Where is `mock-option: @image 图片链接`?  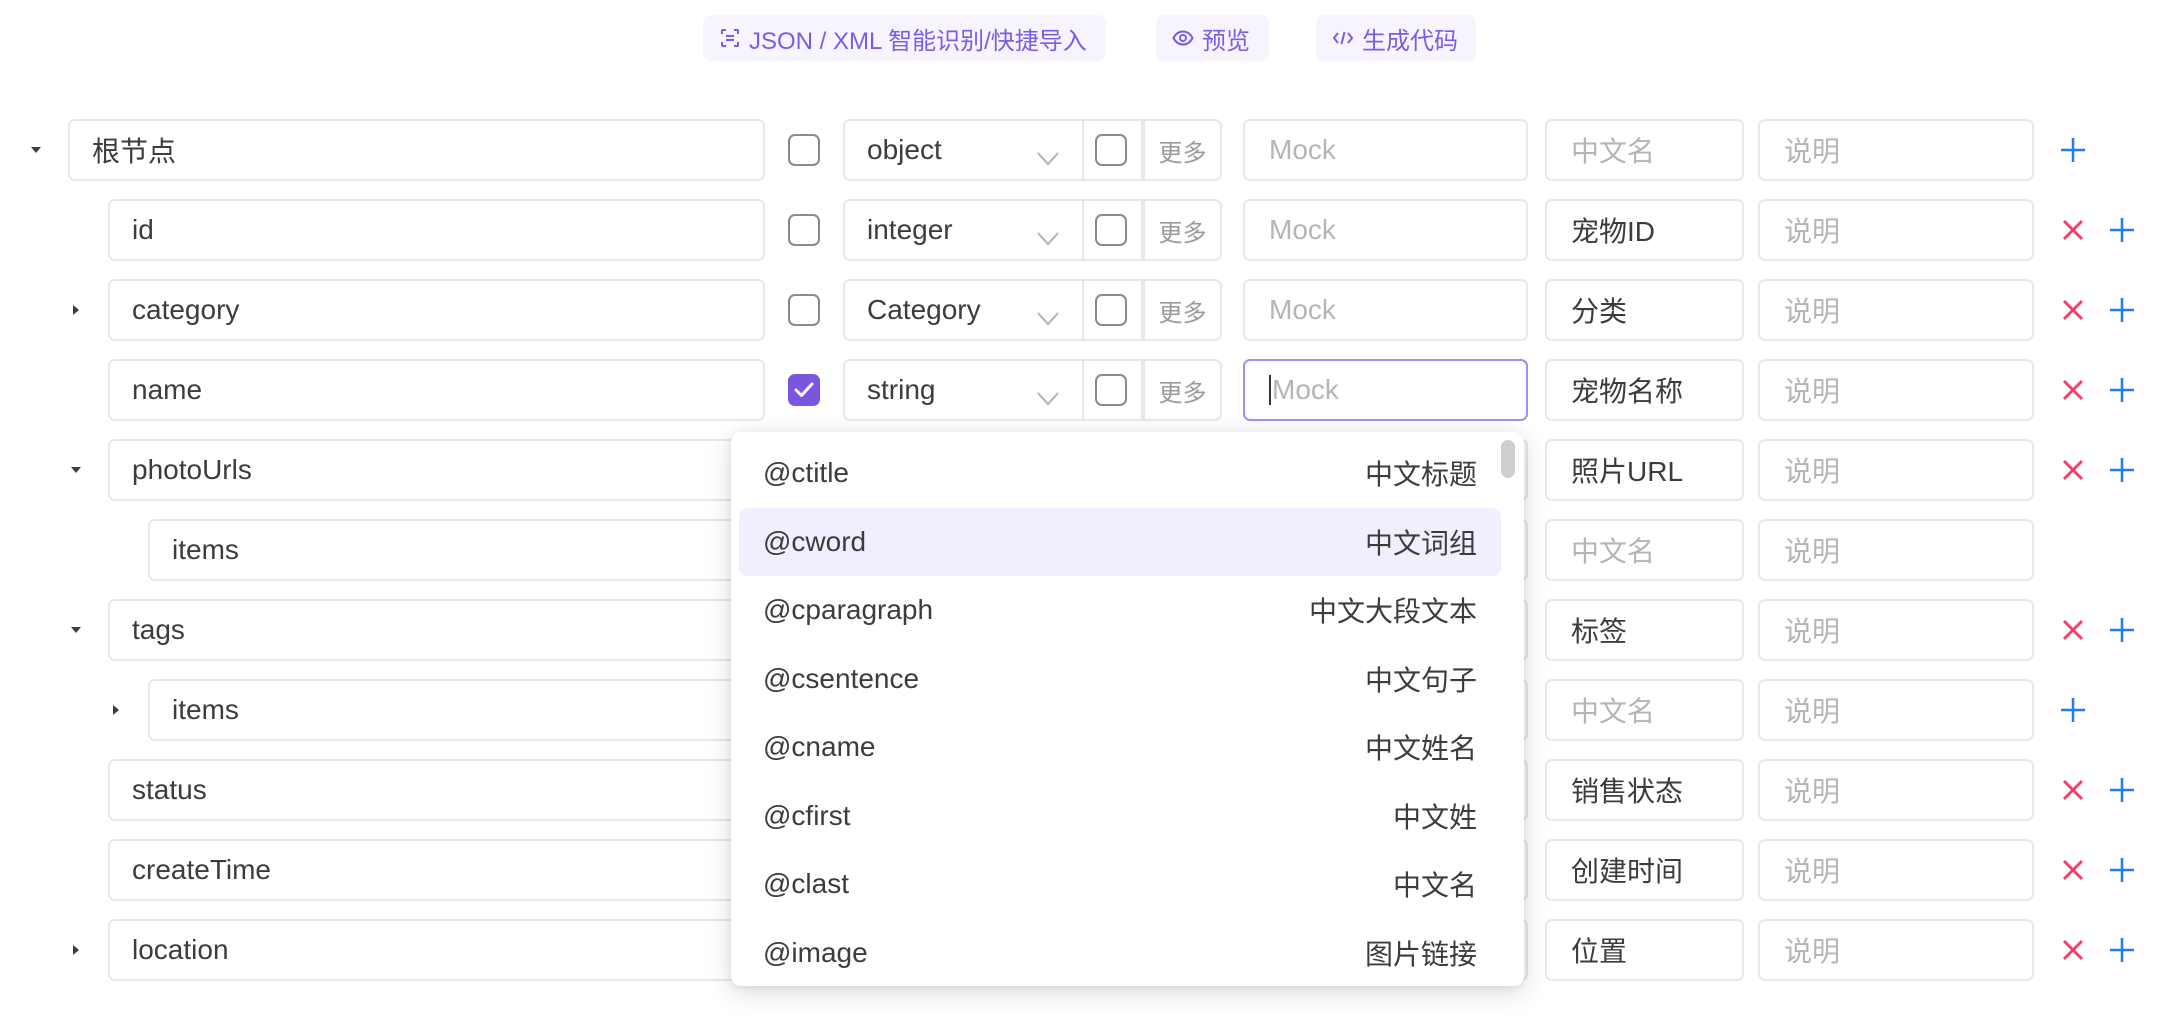 mock-option: @image 图片链接 is located at coordinates (1120, 953).